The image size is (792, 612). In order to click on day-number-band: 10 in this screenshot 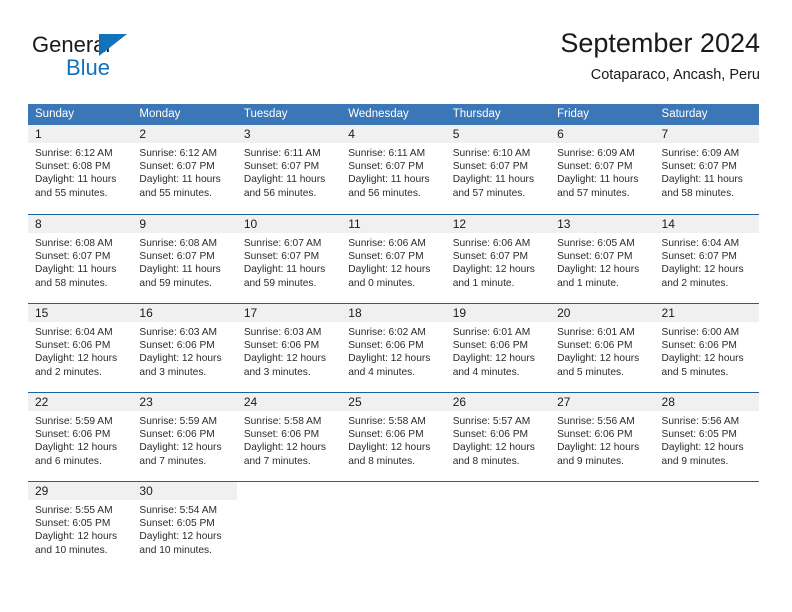, I will do `click(289, 224)`.